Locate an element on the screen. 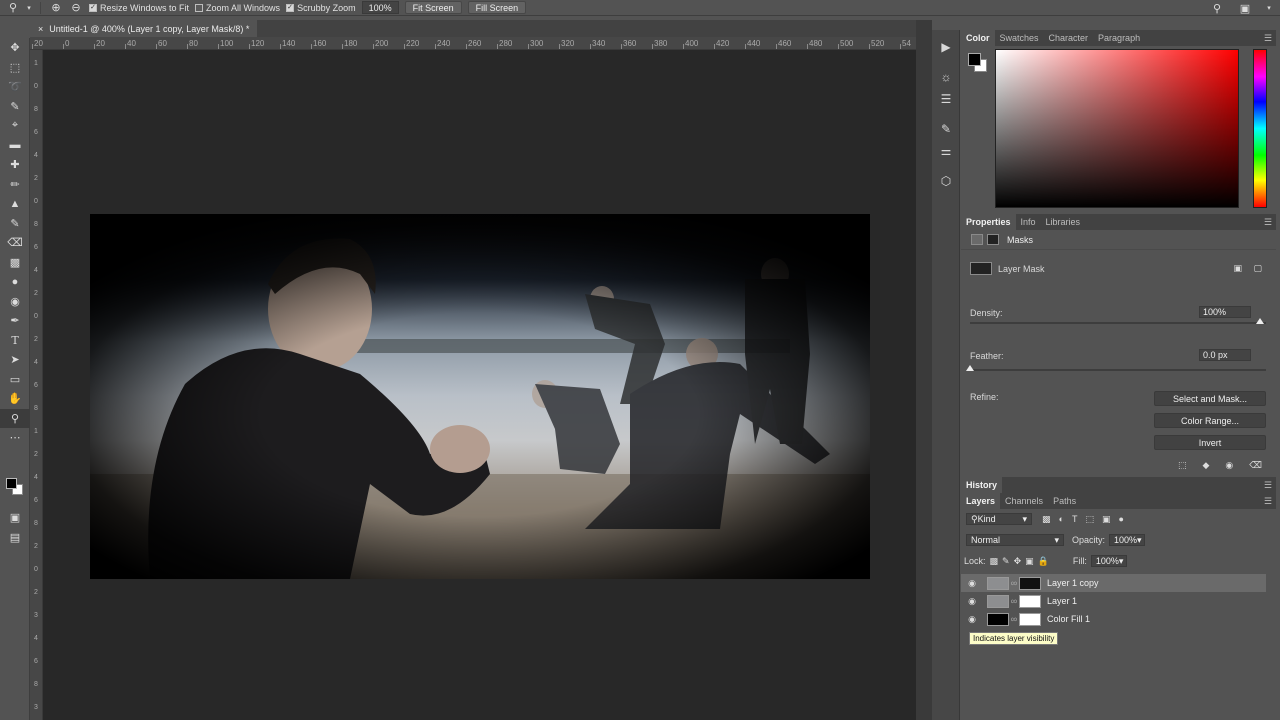  tab-history: History is located at coordinates (982, 485).